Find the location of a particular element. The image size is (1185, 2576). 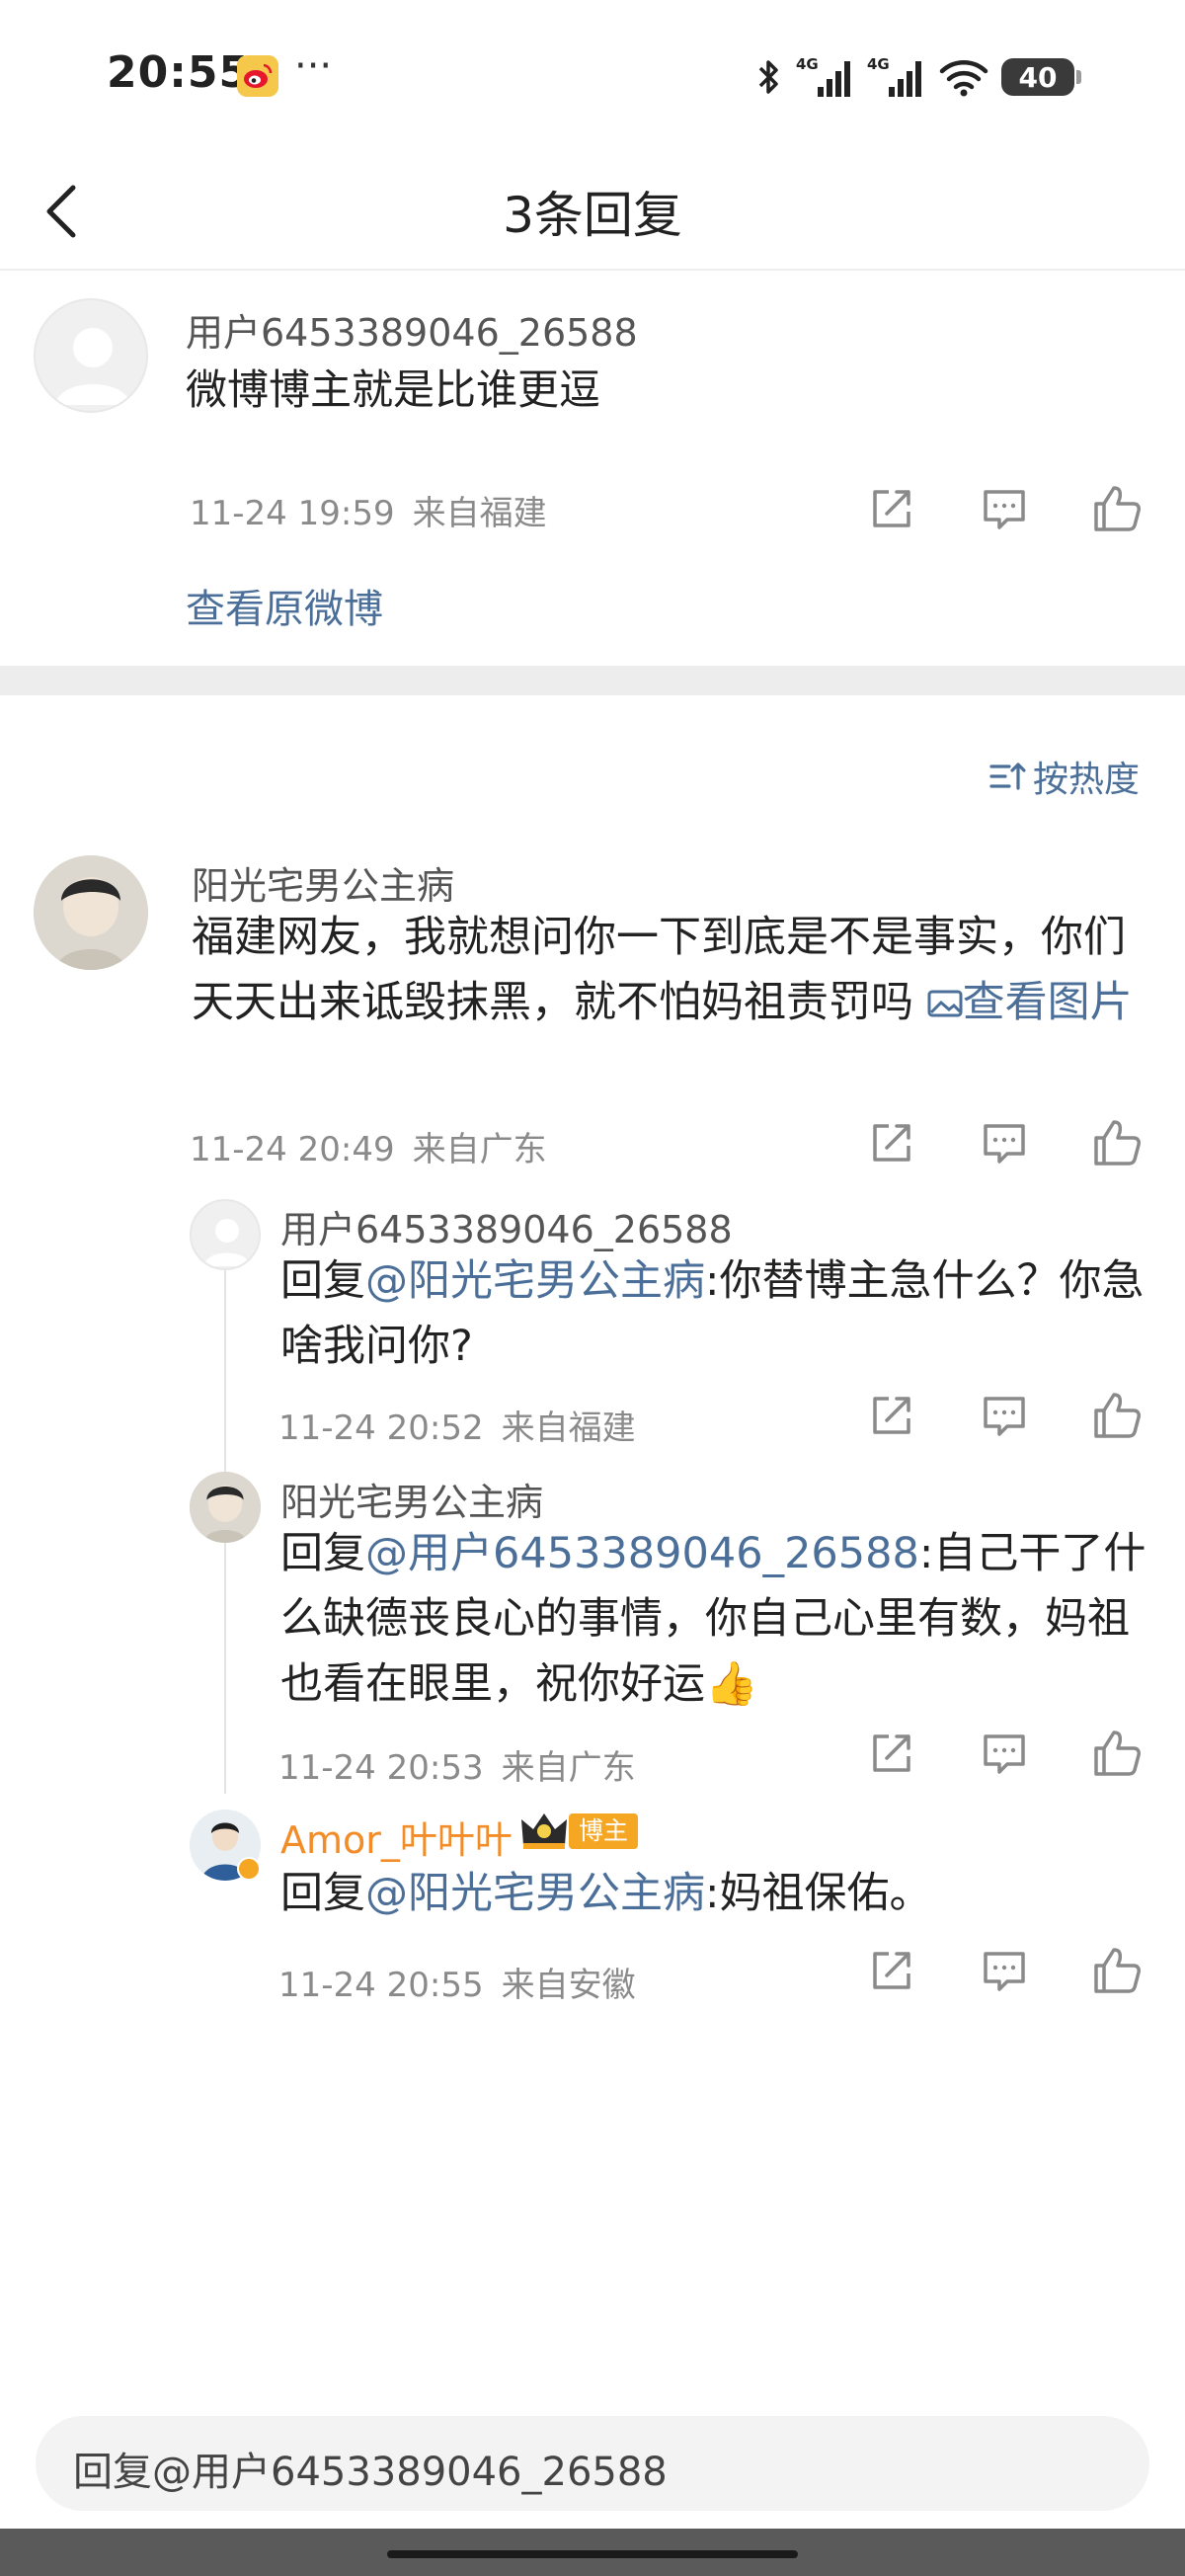

sort-label: 按热度 is located at coordinates (1086, 780).